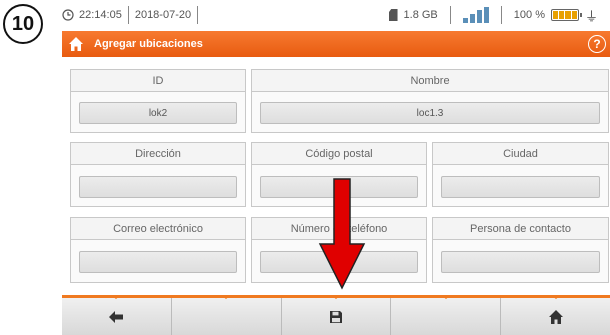 This screenshot has height=335, width=610. I want to click on back-arrow-icon, so click(116, 316).